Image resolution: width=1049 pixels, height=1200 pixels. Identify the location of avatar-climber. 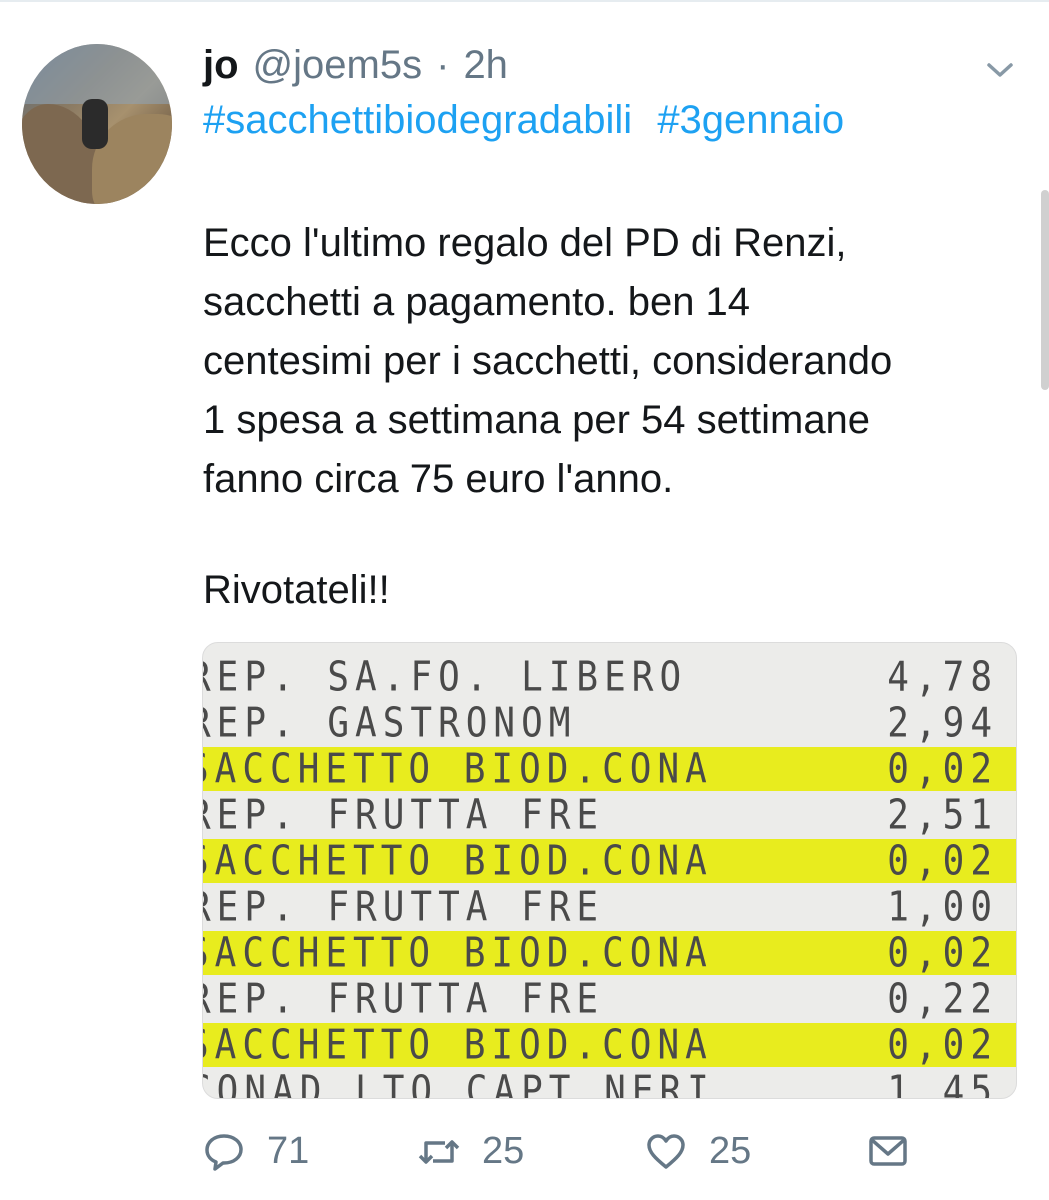
(95, 124).